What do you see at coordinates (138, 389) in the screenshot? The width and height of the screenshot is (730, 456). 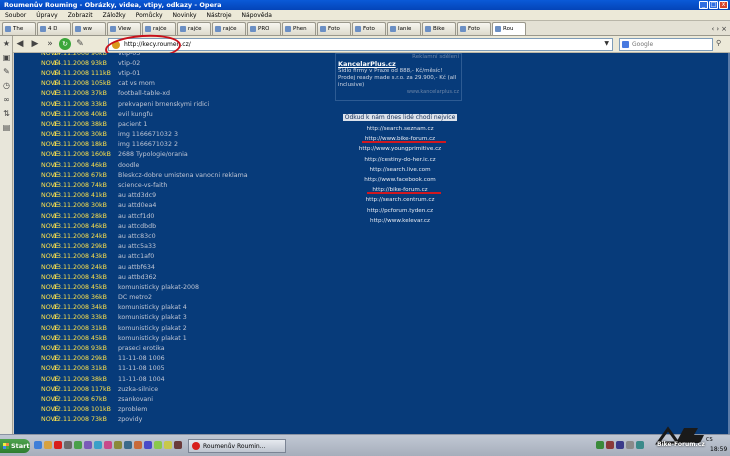 I see `item-name-link: zuzka-silnice` at bounding box center [138, 389].